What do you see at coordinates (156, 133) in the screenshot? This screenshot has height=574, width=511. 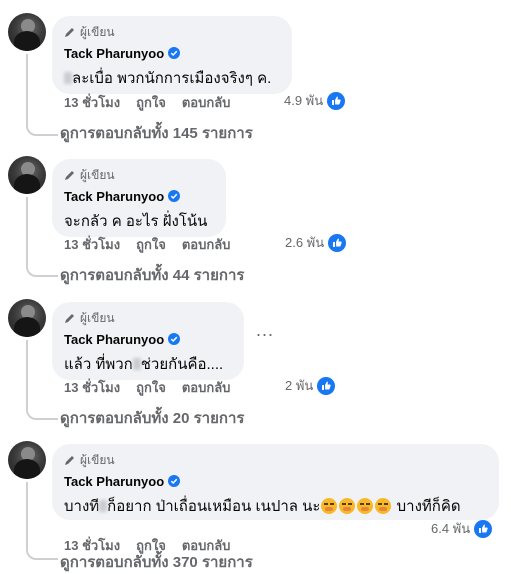 I see `view-replies-link: ดูการตอบกลับทั้ง 145 รายการ` at bounding box center [156, 133].